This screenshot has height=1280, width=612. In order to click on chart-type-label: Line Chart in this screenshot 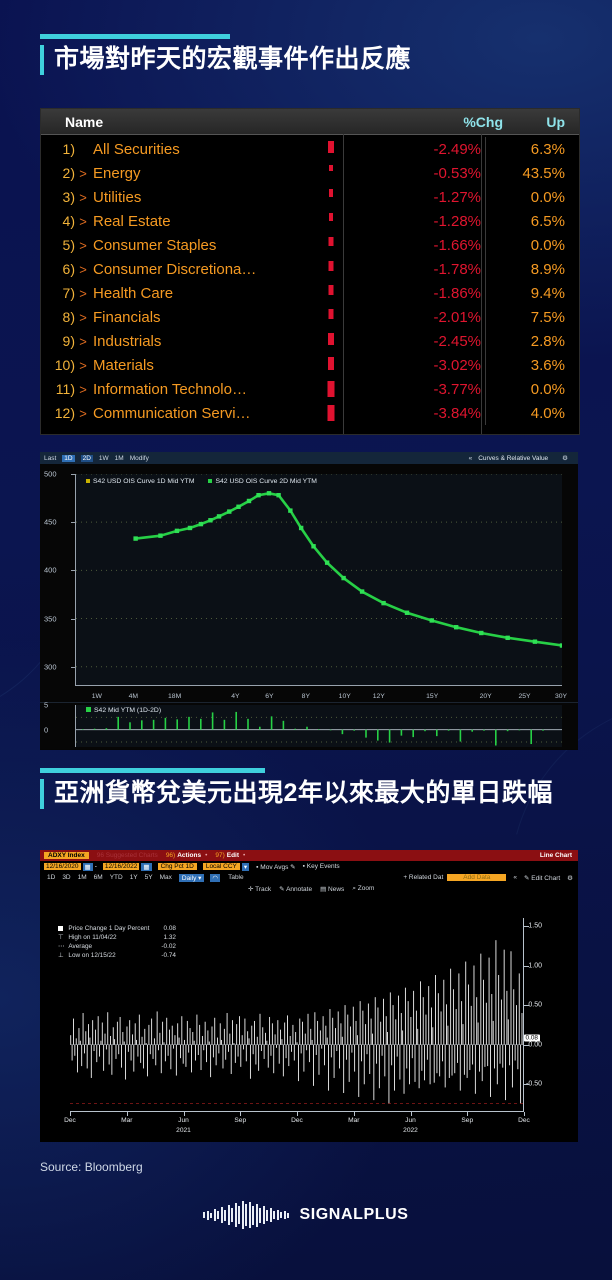, I will do `click(556, 855)`.